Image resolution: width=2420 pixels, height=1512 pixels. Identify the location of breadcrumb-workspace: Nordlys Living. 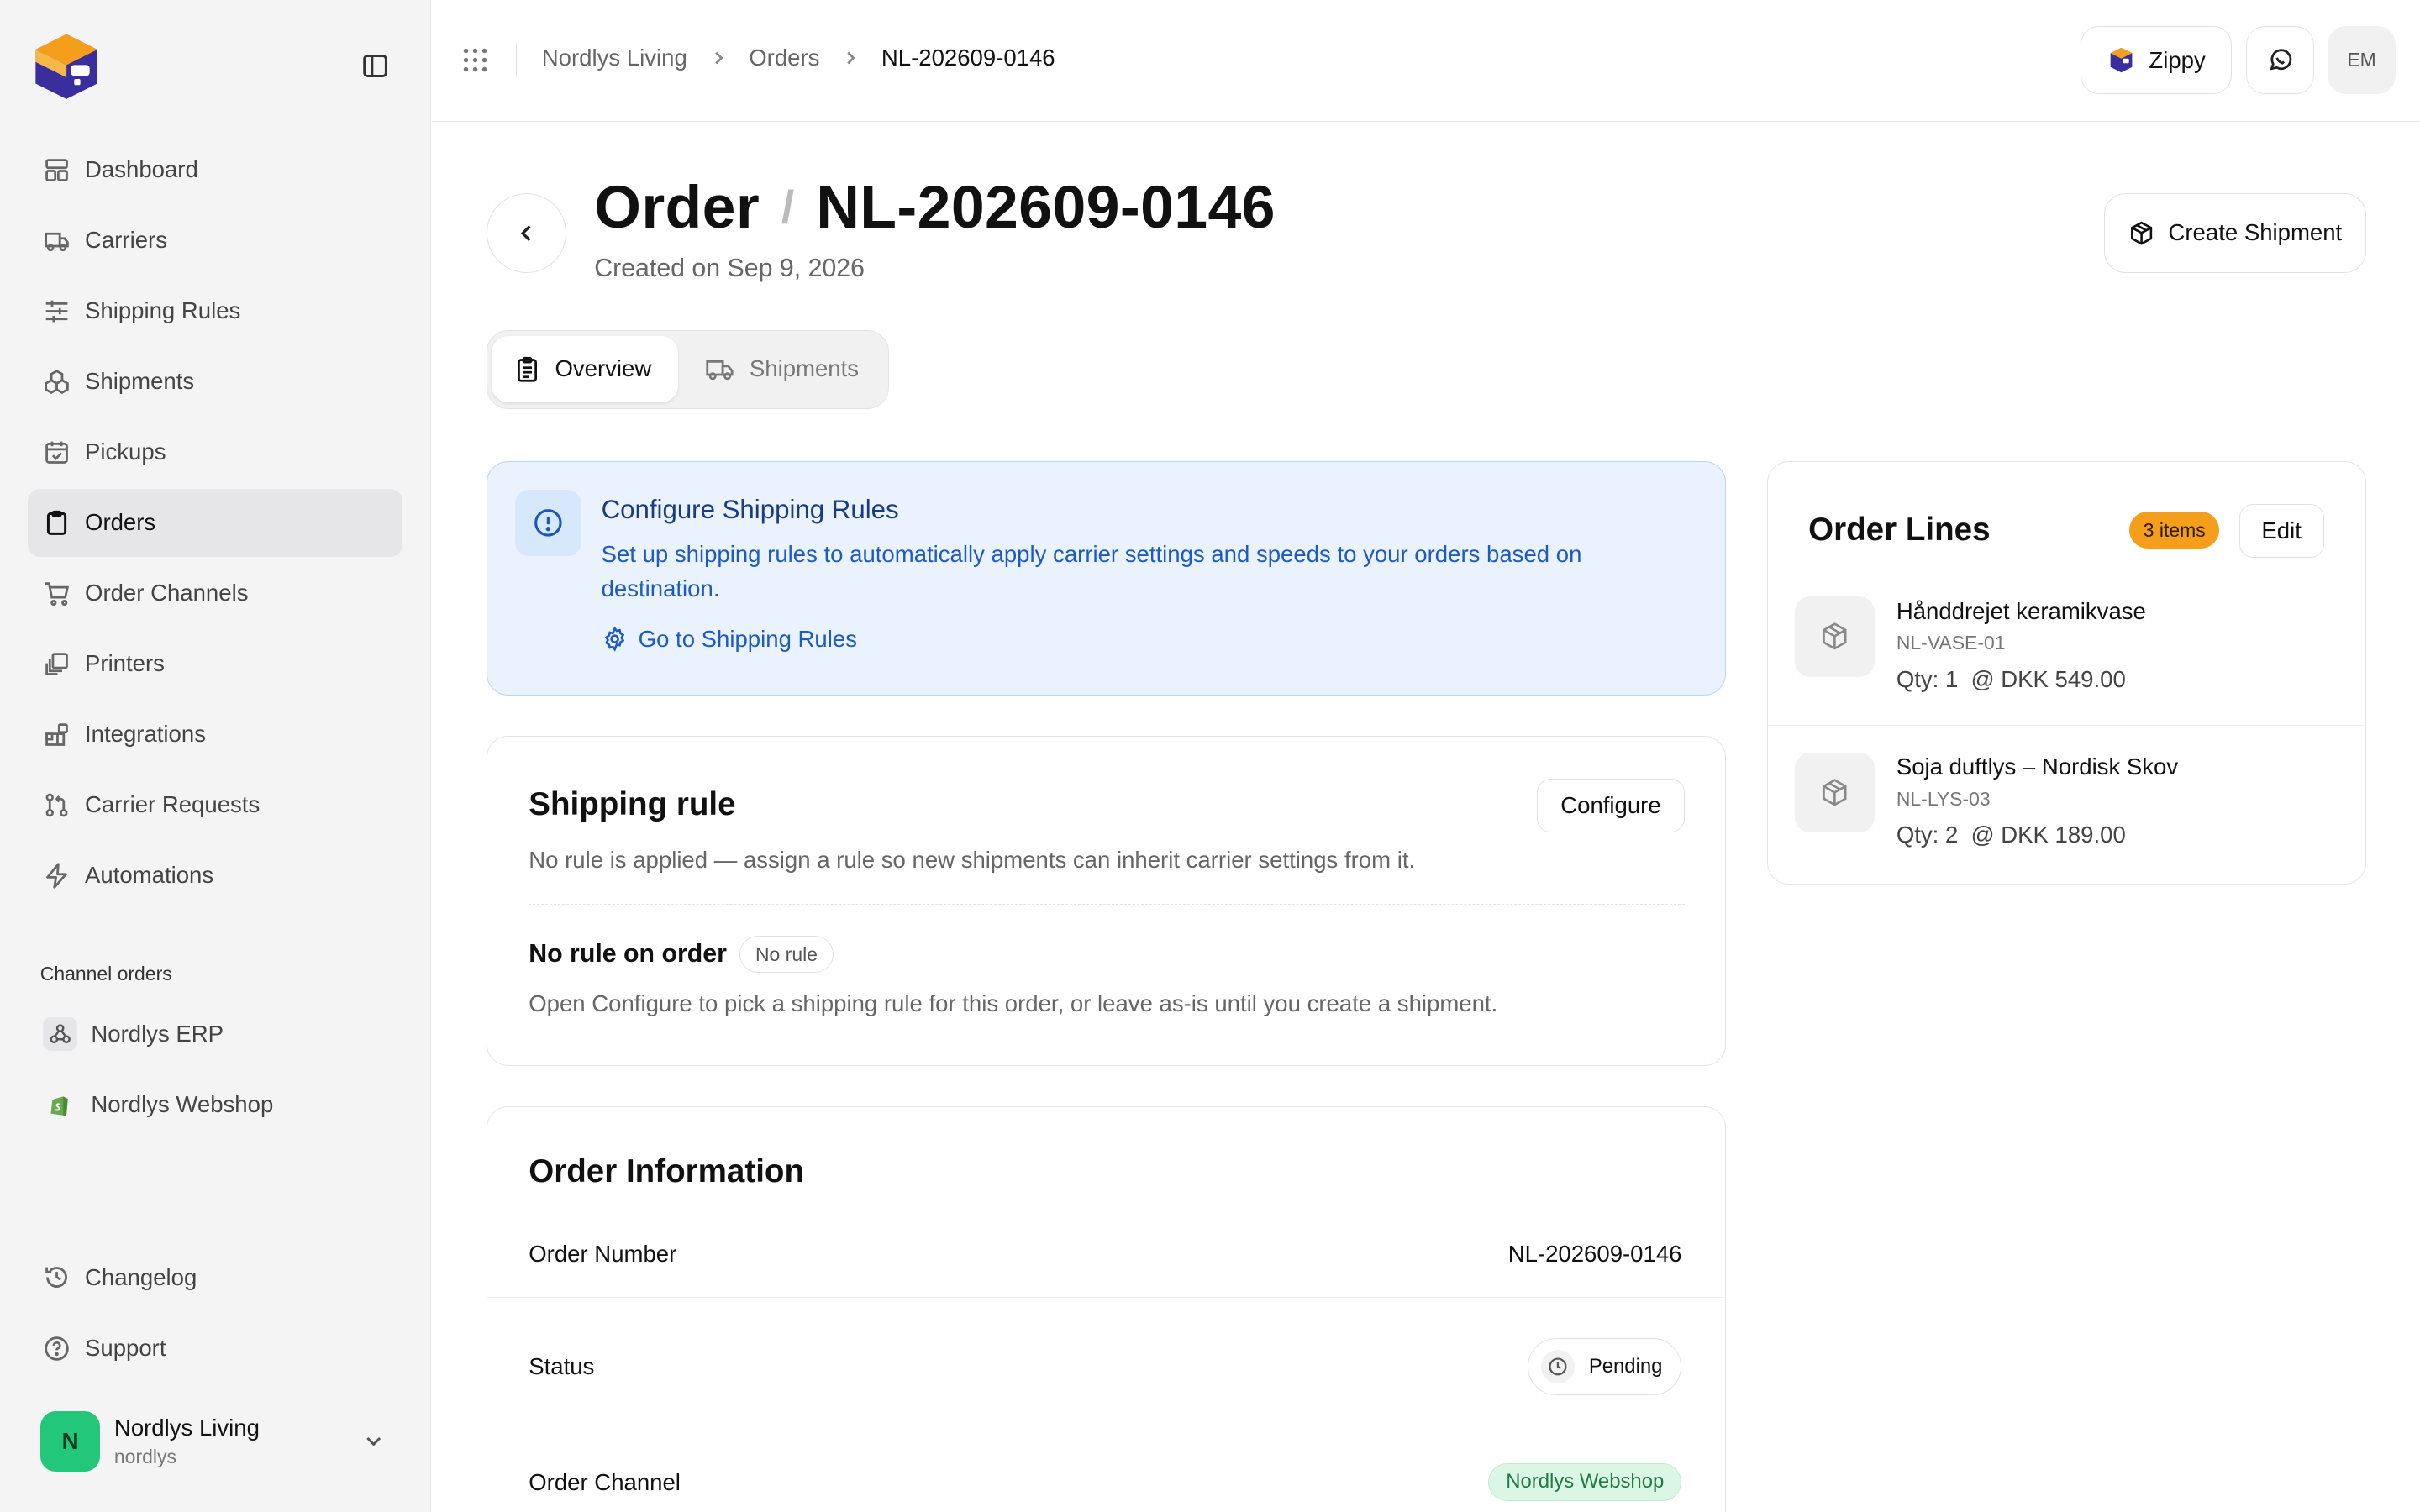
(614, 58).